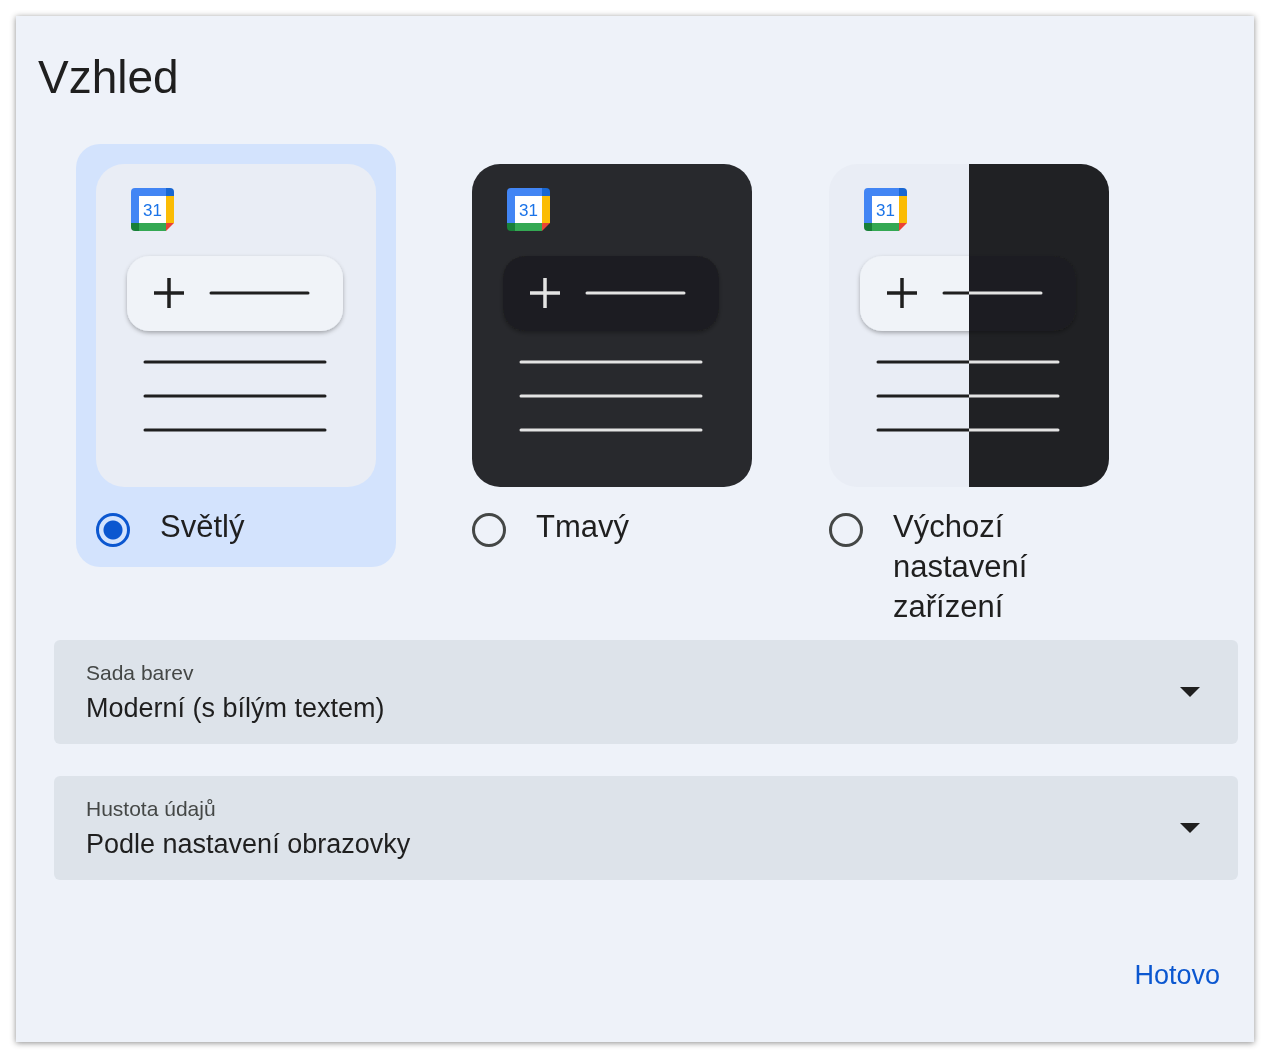 Image resolution: width=1270 pixels, height=1058 pixels. What do you see at coordinates (202, 527) in the screenshot?
I see `theme-label: Světlý` at bounding box center [202, 527].